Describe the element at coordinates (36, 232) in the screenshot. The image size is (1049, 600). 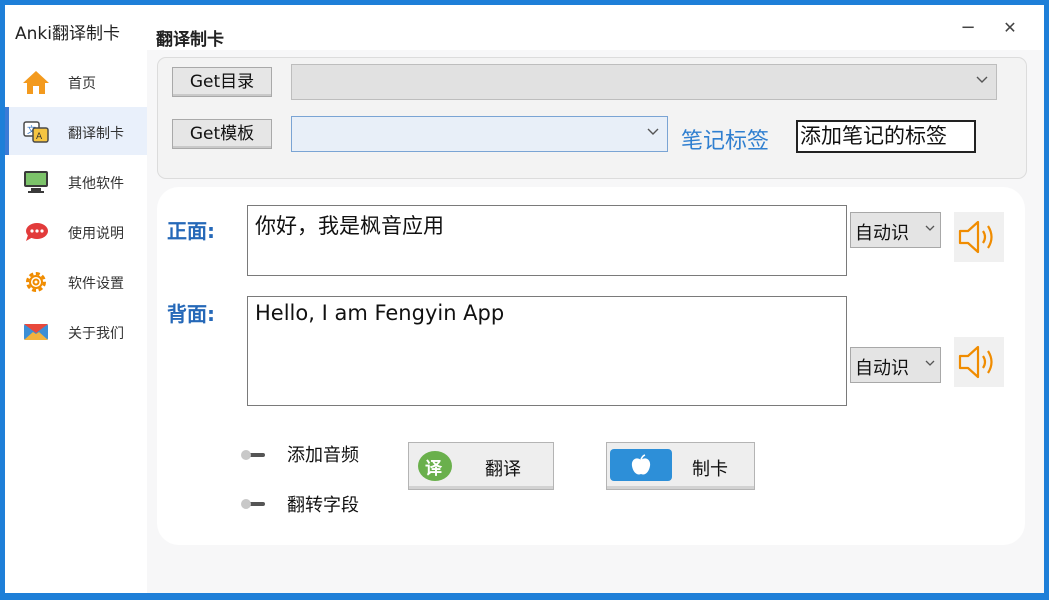
I see `chat-bubble-icon` at that location.